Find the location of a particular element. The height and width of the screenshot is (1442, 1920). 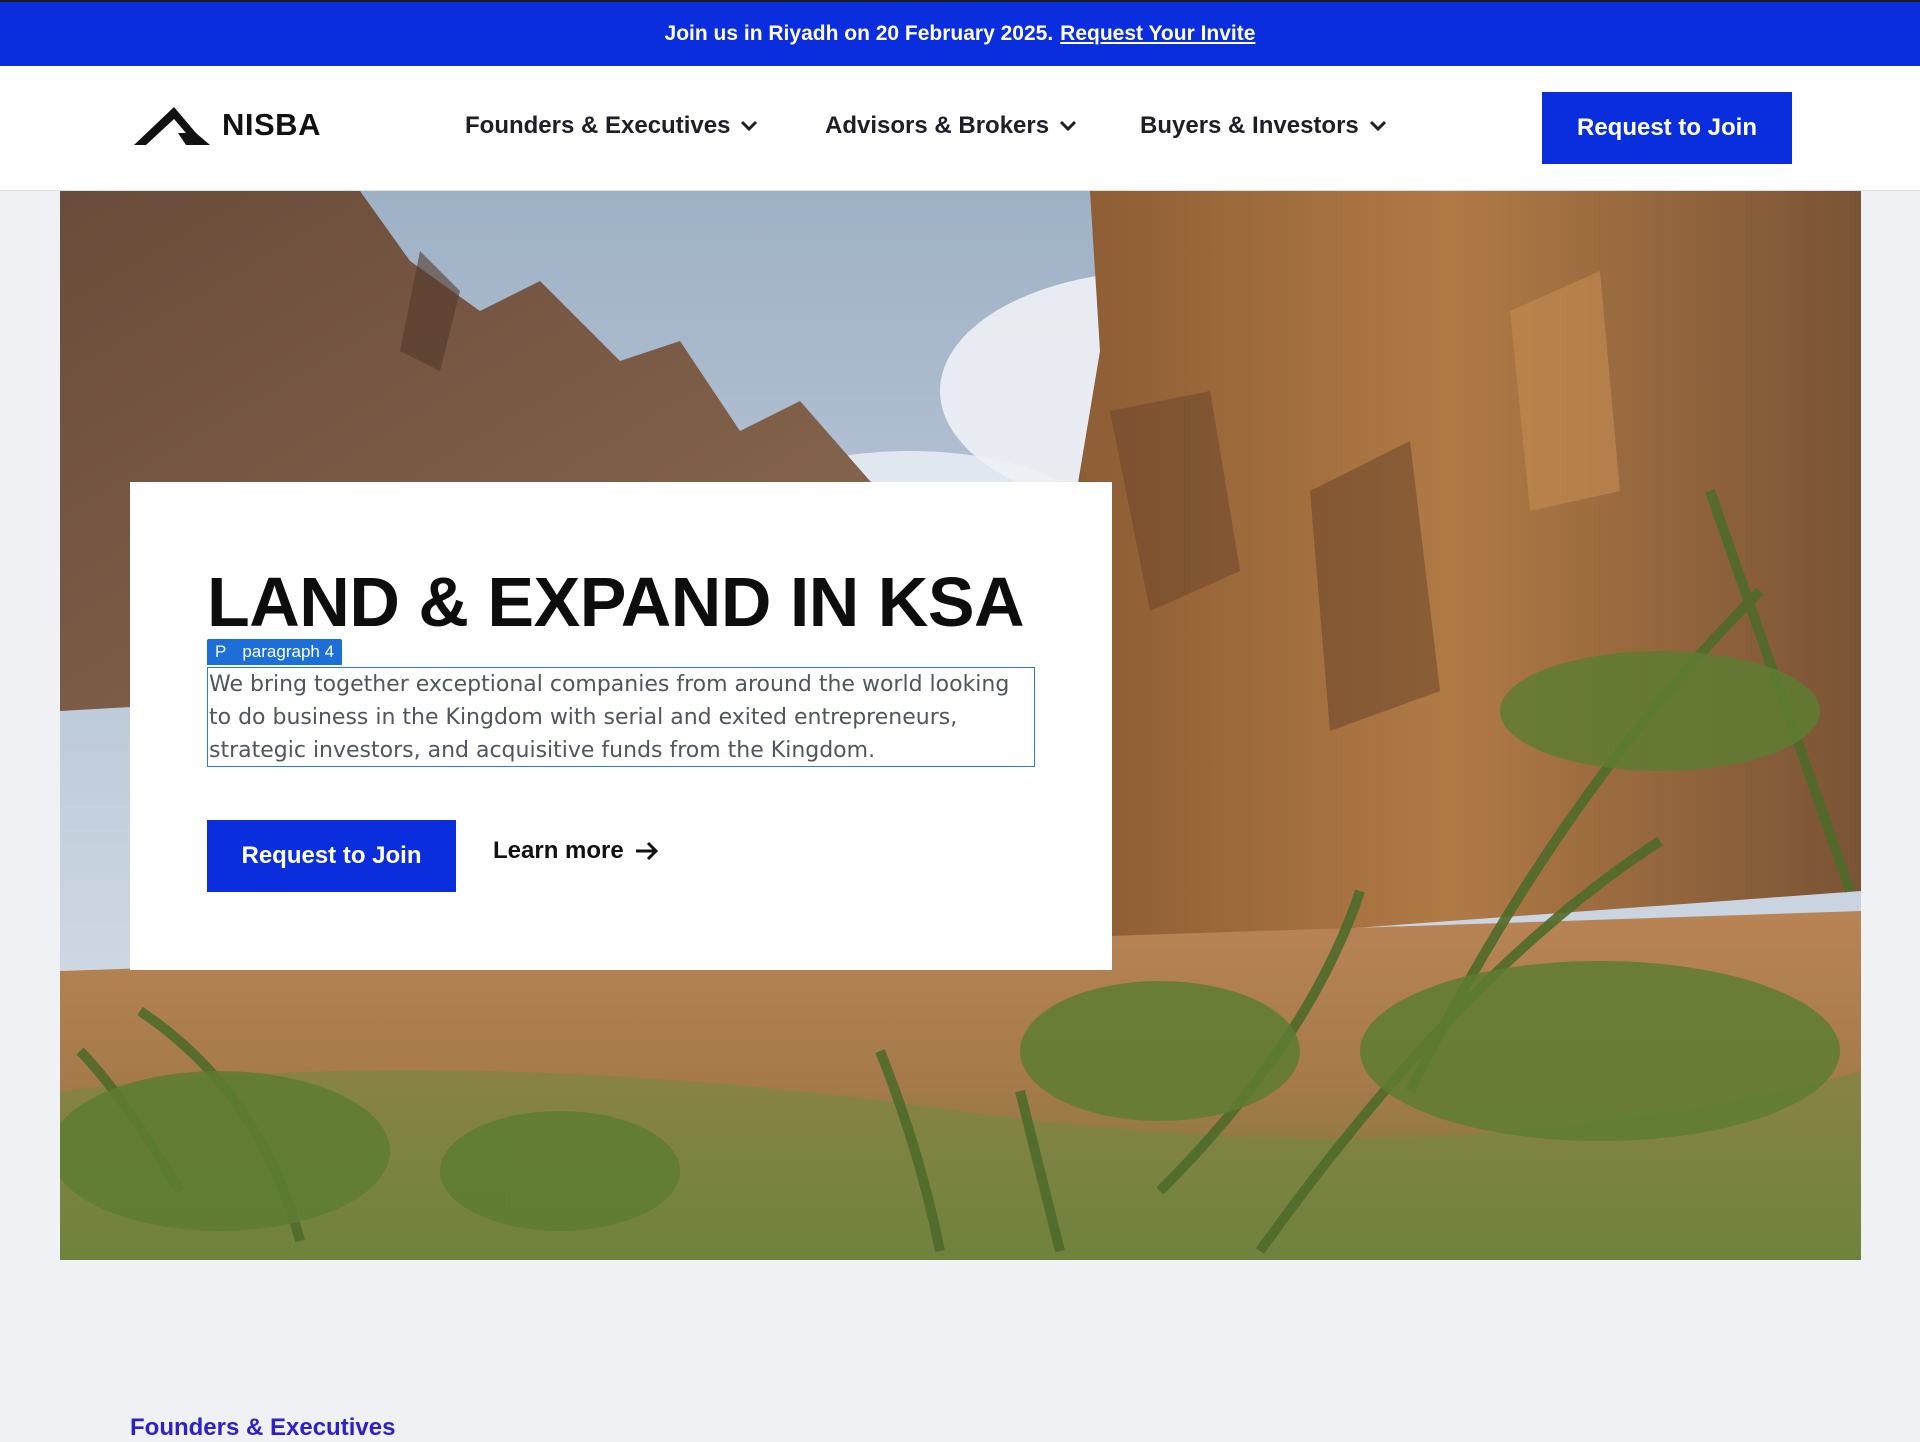

nav-label: Founders & Executives is located at coordinates (598, 125).